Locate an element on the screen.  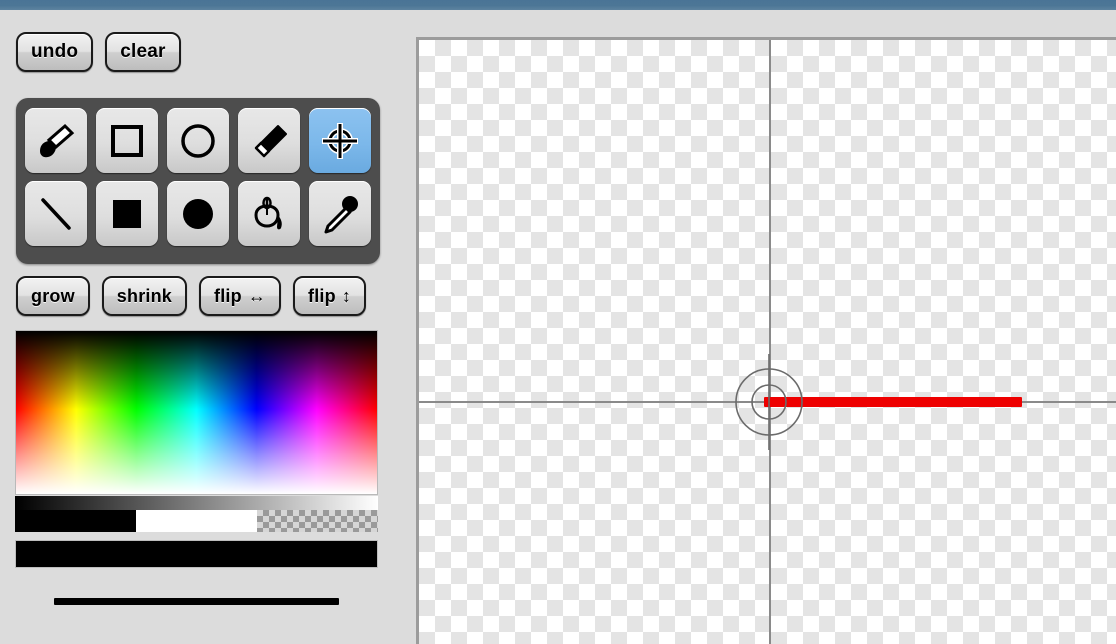
vertical-guide-line is located at coordinates (770, 342).